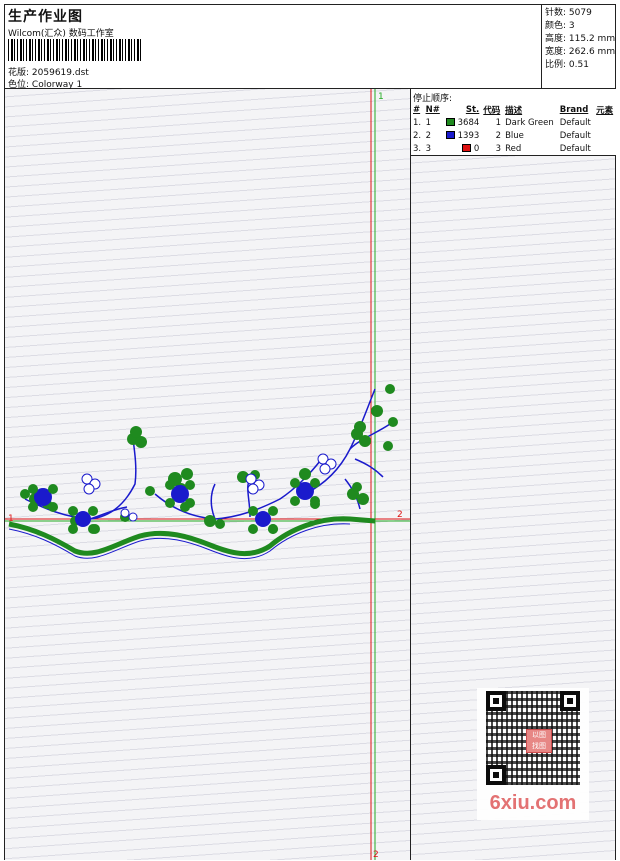  Describe the element at coordinates (468, 122) in the screenshot. I see `row-stitch-value: 3684` at that location.